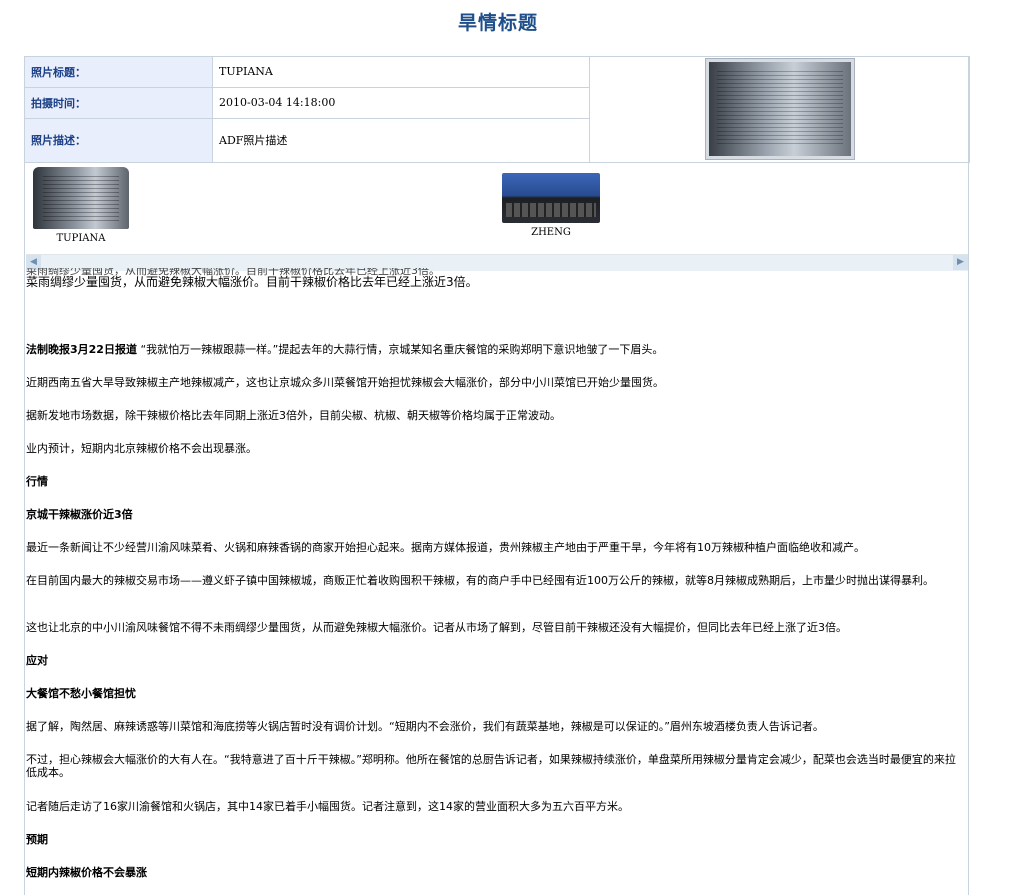 The height and width of the screenshot is (895, 1030). Describe the element at coordinates (37, 839) in the screenshot. I see `section-heading: 预期` at that location.